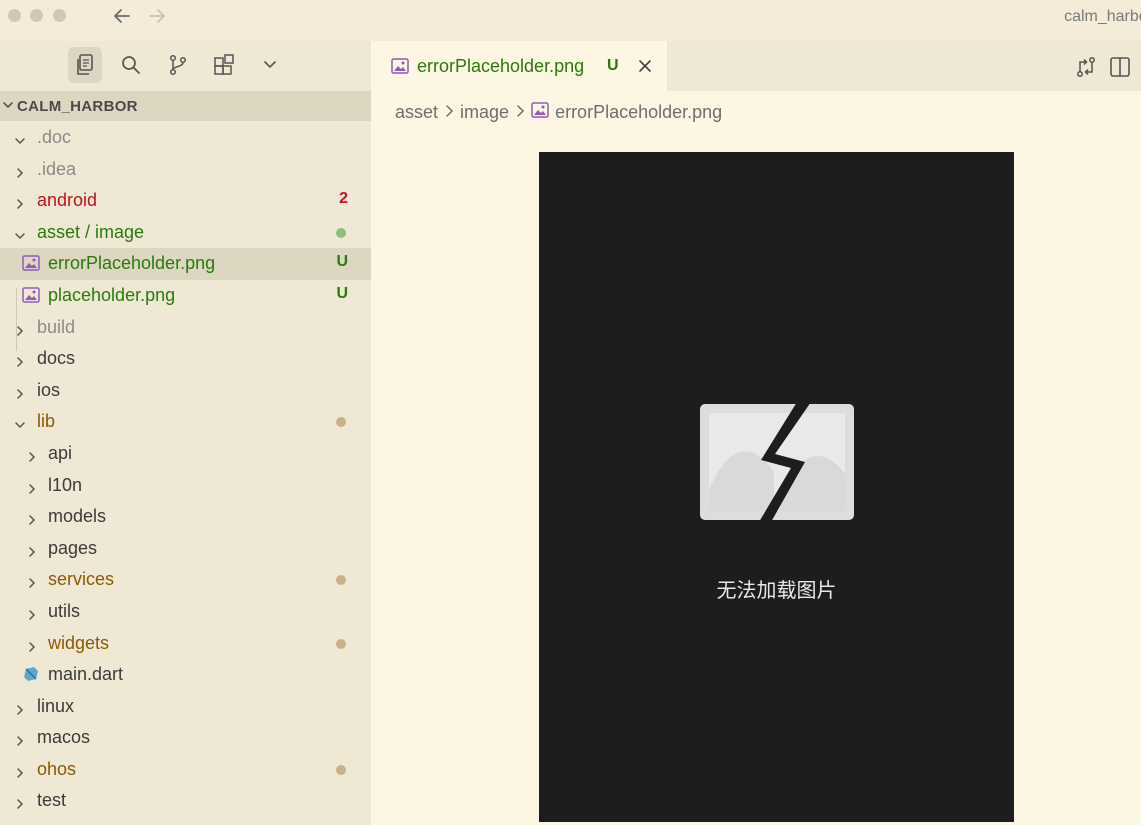 The image size is (1141, 825). Describe the element at coordinates (185, 296) in the screenshot. I see `tree-item-placeholder-png: placeholder.png U` at that location.